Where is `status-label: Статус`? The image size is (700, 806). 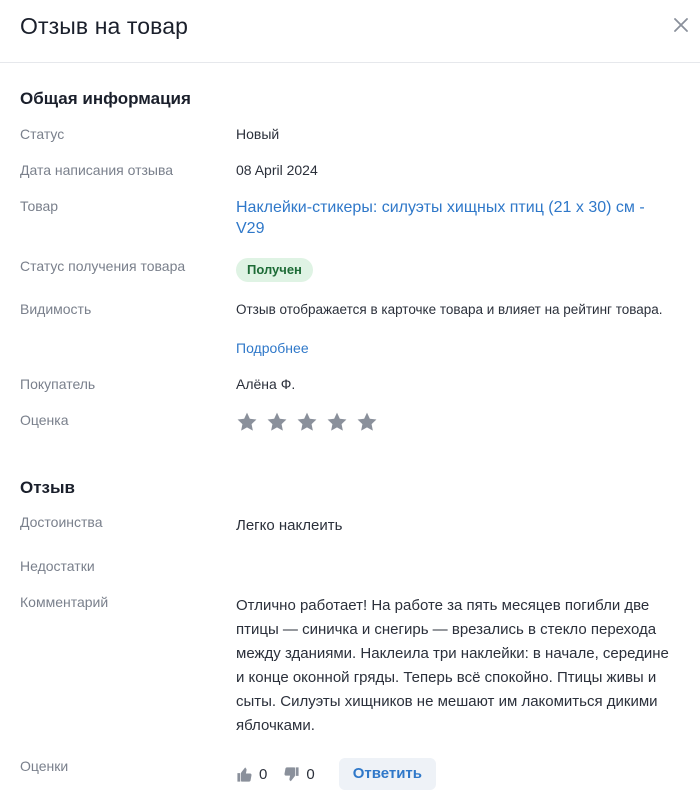
status-label: Статус is located at coordinates (42, 134).